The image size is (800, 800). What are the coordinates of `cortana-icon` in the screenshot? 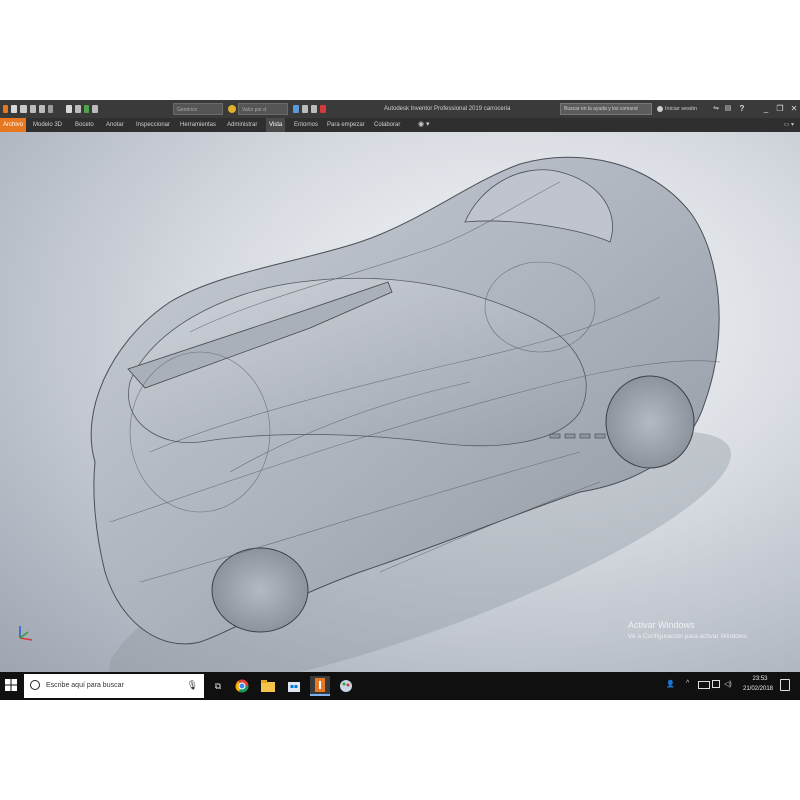 It's located at (35, 685).